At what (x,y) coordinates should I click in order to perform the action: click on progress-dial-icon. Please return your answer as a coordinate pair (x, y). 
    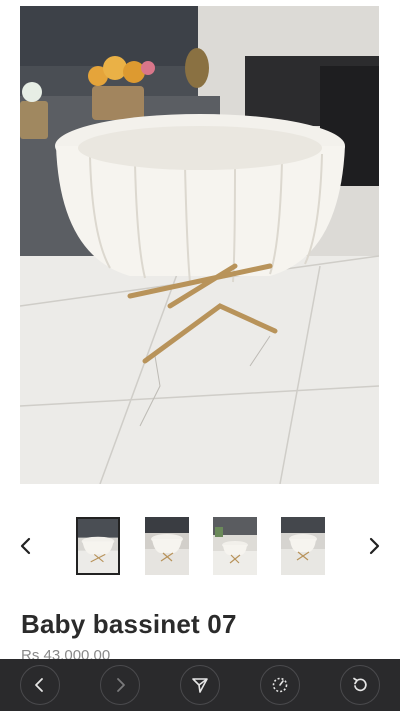
    Looking at the image, I should click on (280, 685).